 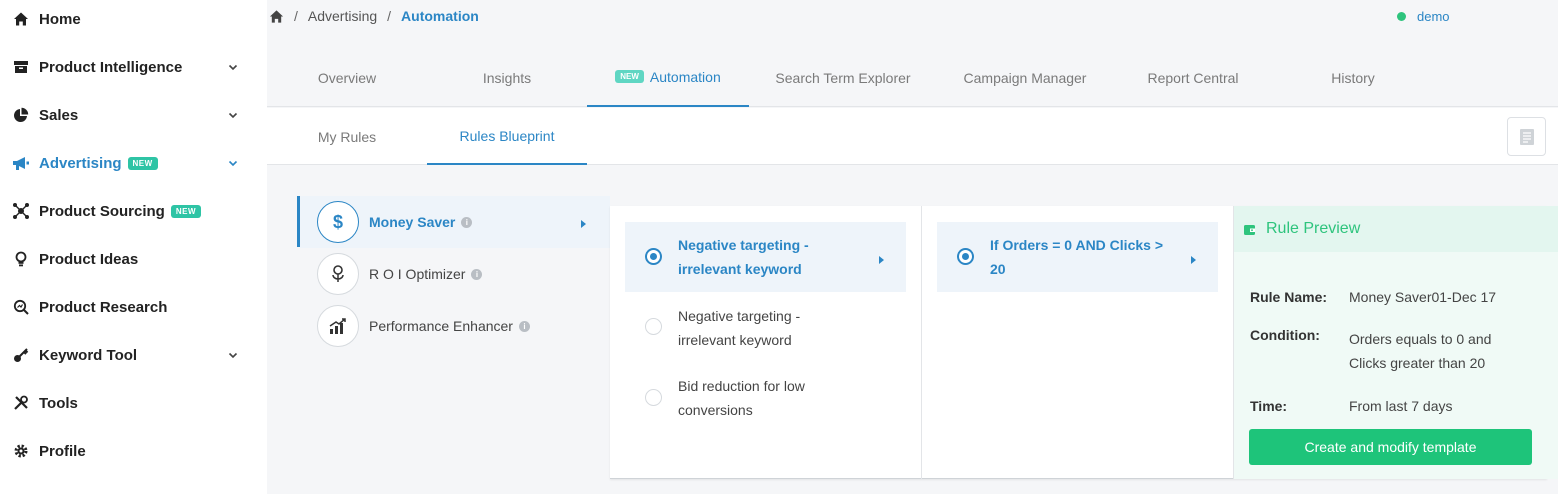 What do you see at coordinates (1269, 406) in the screenshot?
I see `time-label: Time:` at bounding box center [1269, 406].